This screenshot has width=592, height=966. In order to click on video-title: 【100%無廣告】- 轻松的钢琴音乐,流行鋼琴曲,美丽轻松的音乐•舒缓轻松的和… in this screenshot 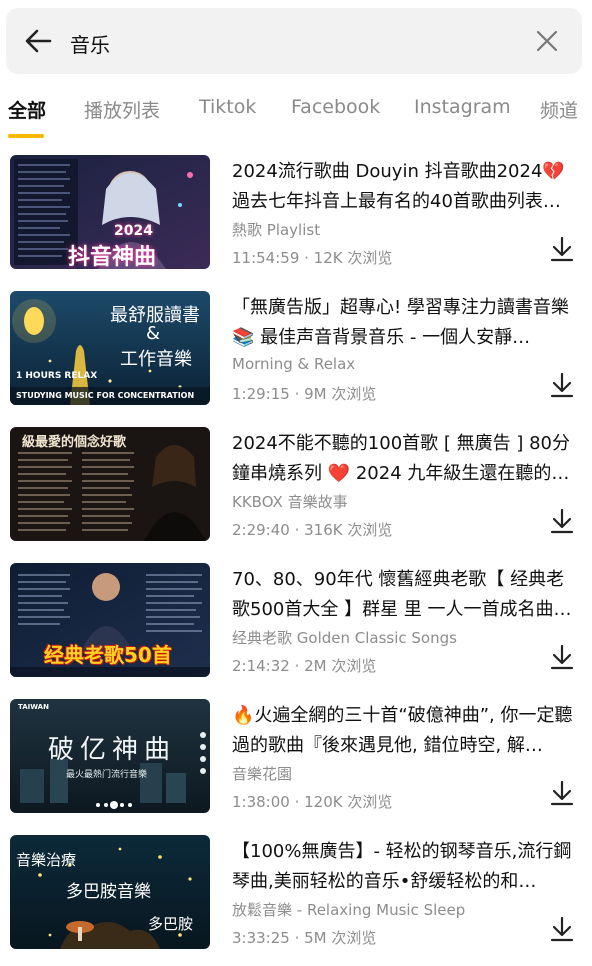, I will do `click(404, 867)`.